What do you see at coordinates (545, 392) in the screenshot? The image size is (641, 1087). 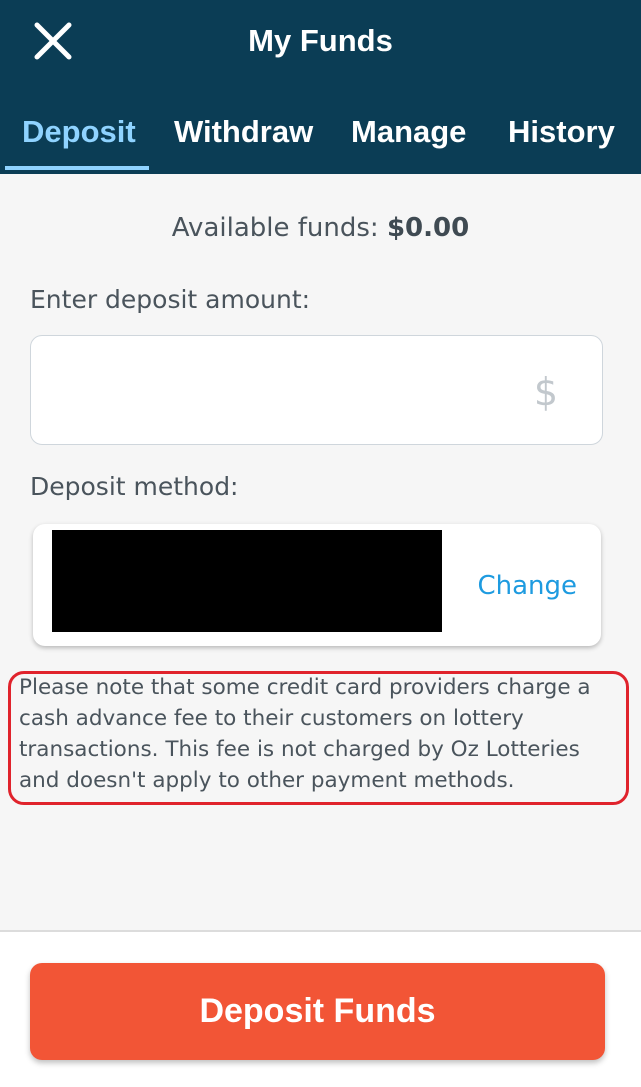 I see `dollar-icon: $` at bounding box center [545, 392].